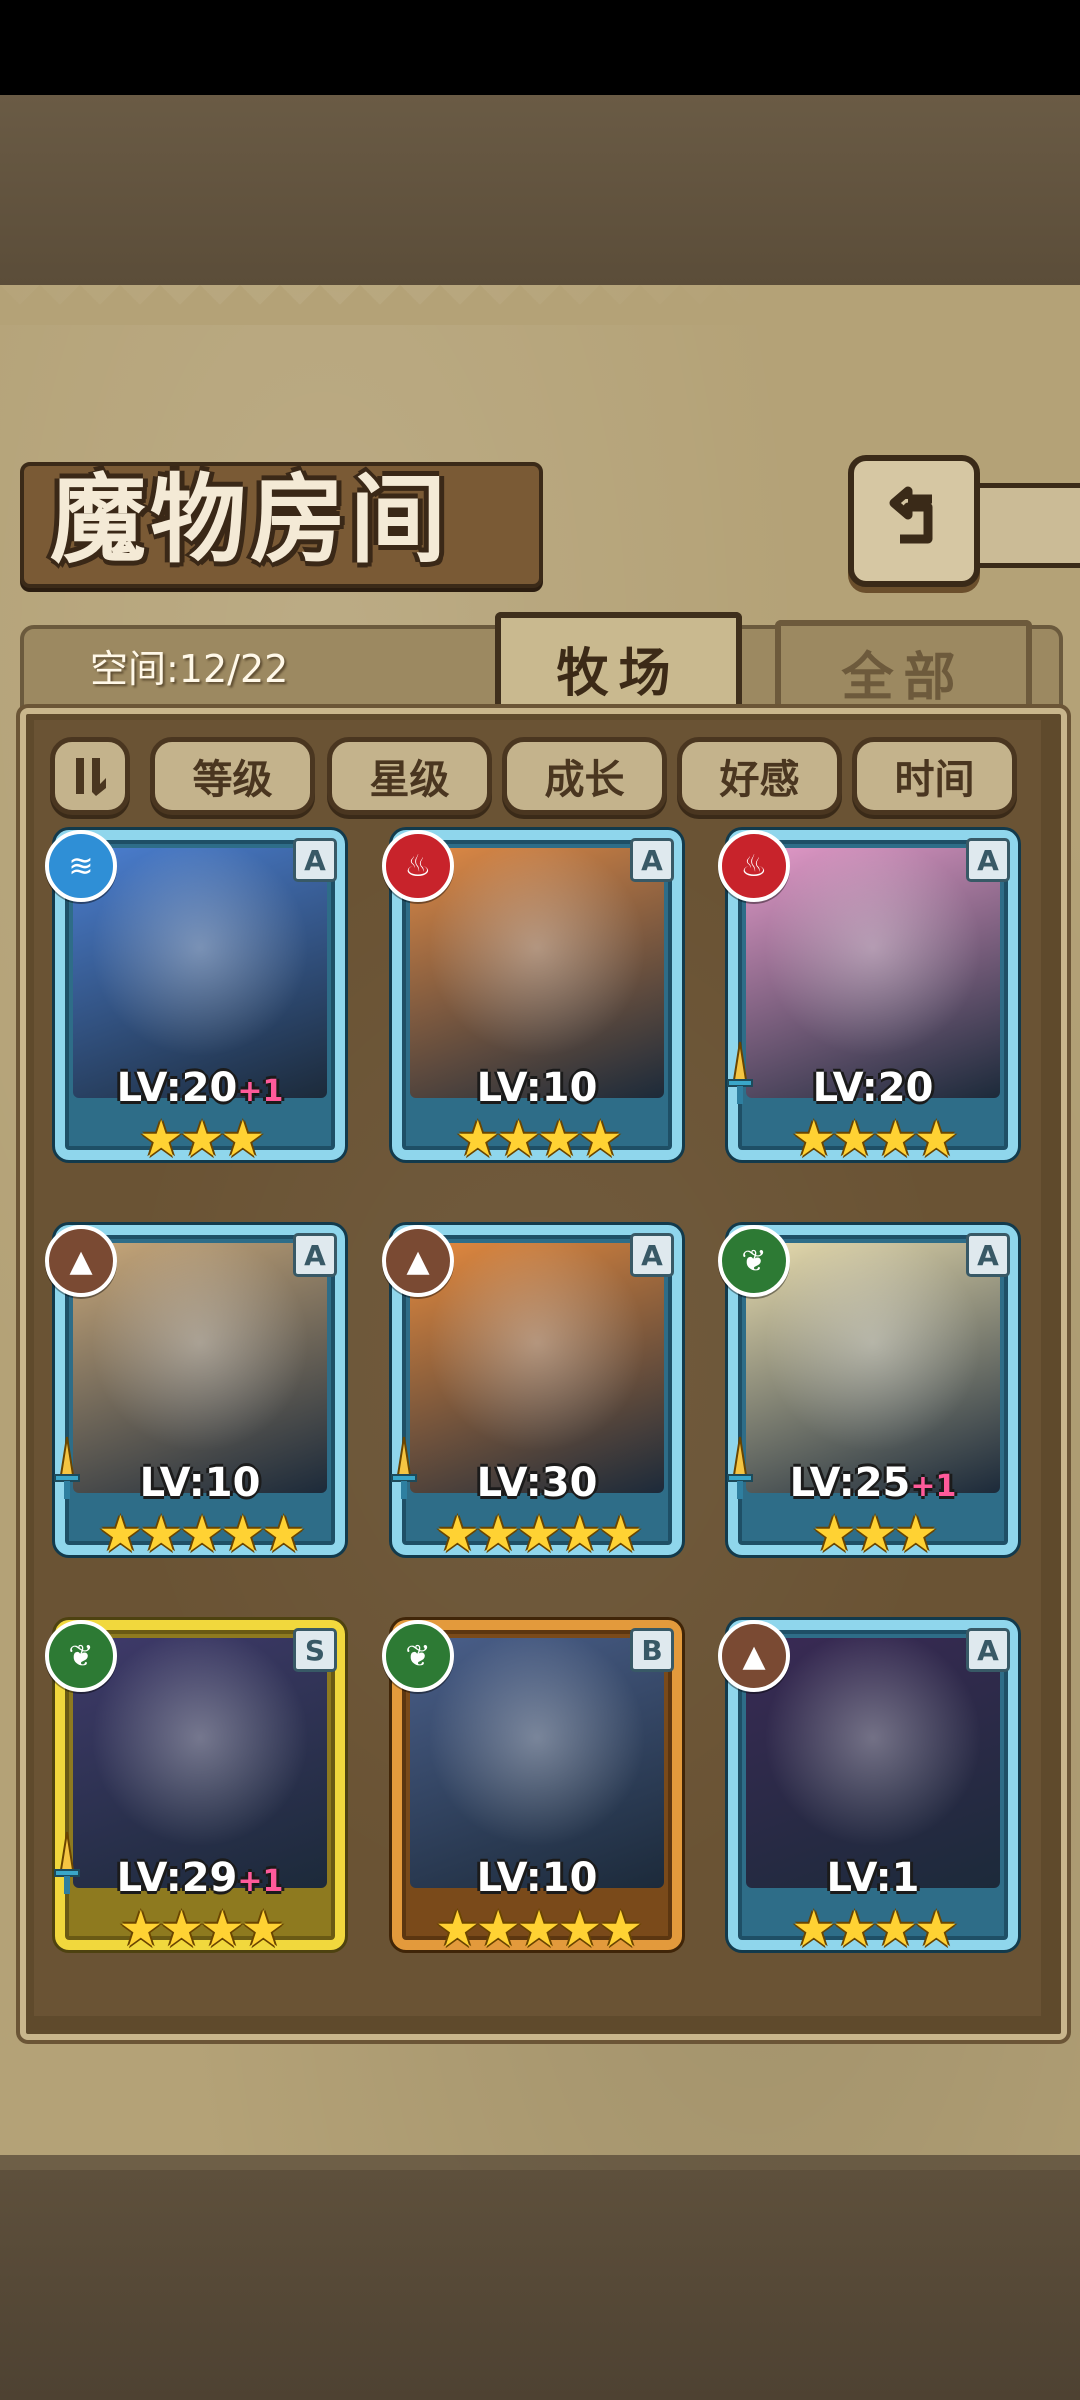 This screenshot has height=2400, width=1080. What do you see at coordinates (250, 520) in the screenshot?
I see `page-title: 魔物房间` at bounding box center [250, 520].